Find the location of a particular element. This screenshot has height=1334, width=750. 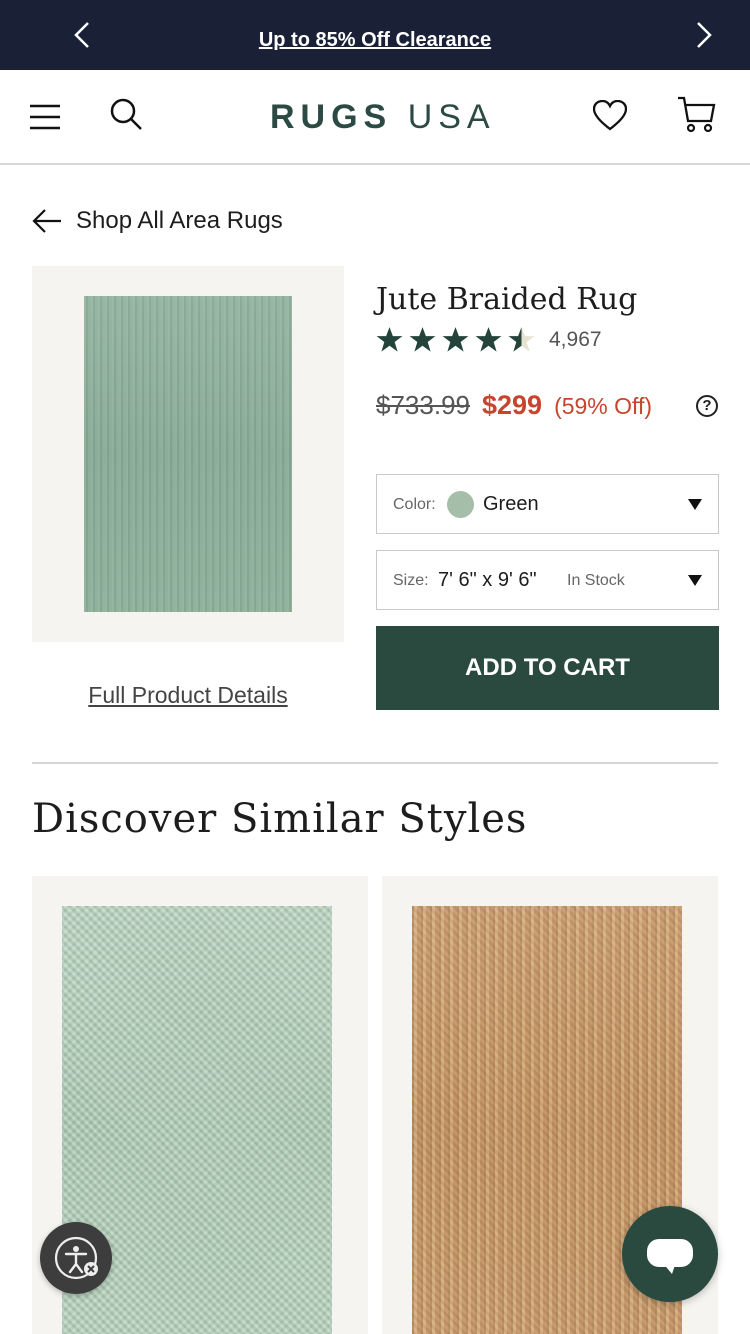

chat-bubble-tail-icon is located at coordinates (669, 1268).